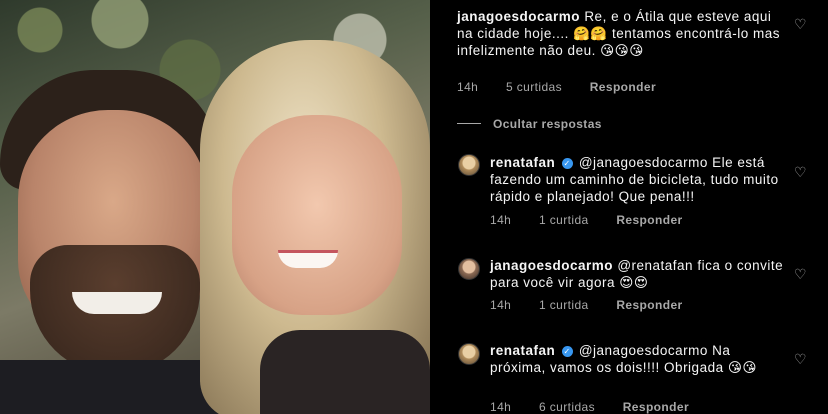 This screenshot has height=414, width=828. Describe the element at coordinates (567, 407) in the screenshot. I see `comment-likes: 6 curtidas` at that location.